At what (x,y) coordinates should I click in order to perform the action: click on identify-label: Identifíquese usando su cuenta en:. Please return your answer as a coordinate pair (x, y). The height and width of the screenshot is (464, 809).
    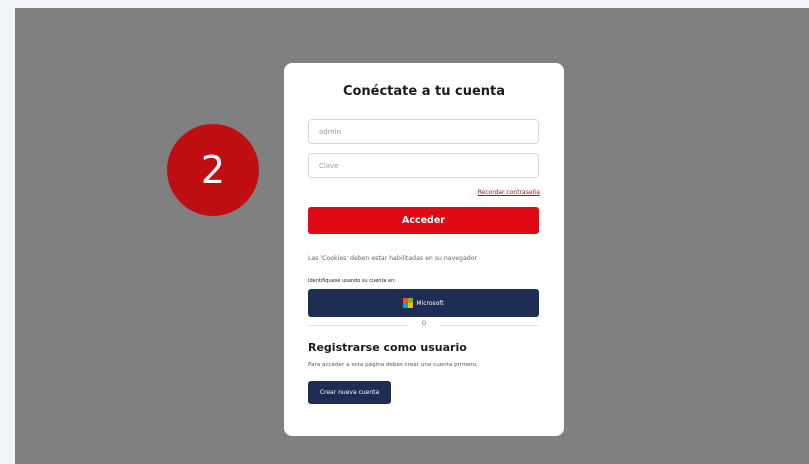
    Looking at the image, I should click on (352, 281).